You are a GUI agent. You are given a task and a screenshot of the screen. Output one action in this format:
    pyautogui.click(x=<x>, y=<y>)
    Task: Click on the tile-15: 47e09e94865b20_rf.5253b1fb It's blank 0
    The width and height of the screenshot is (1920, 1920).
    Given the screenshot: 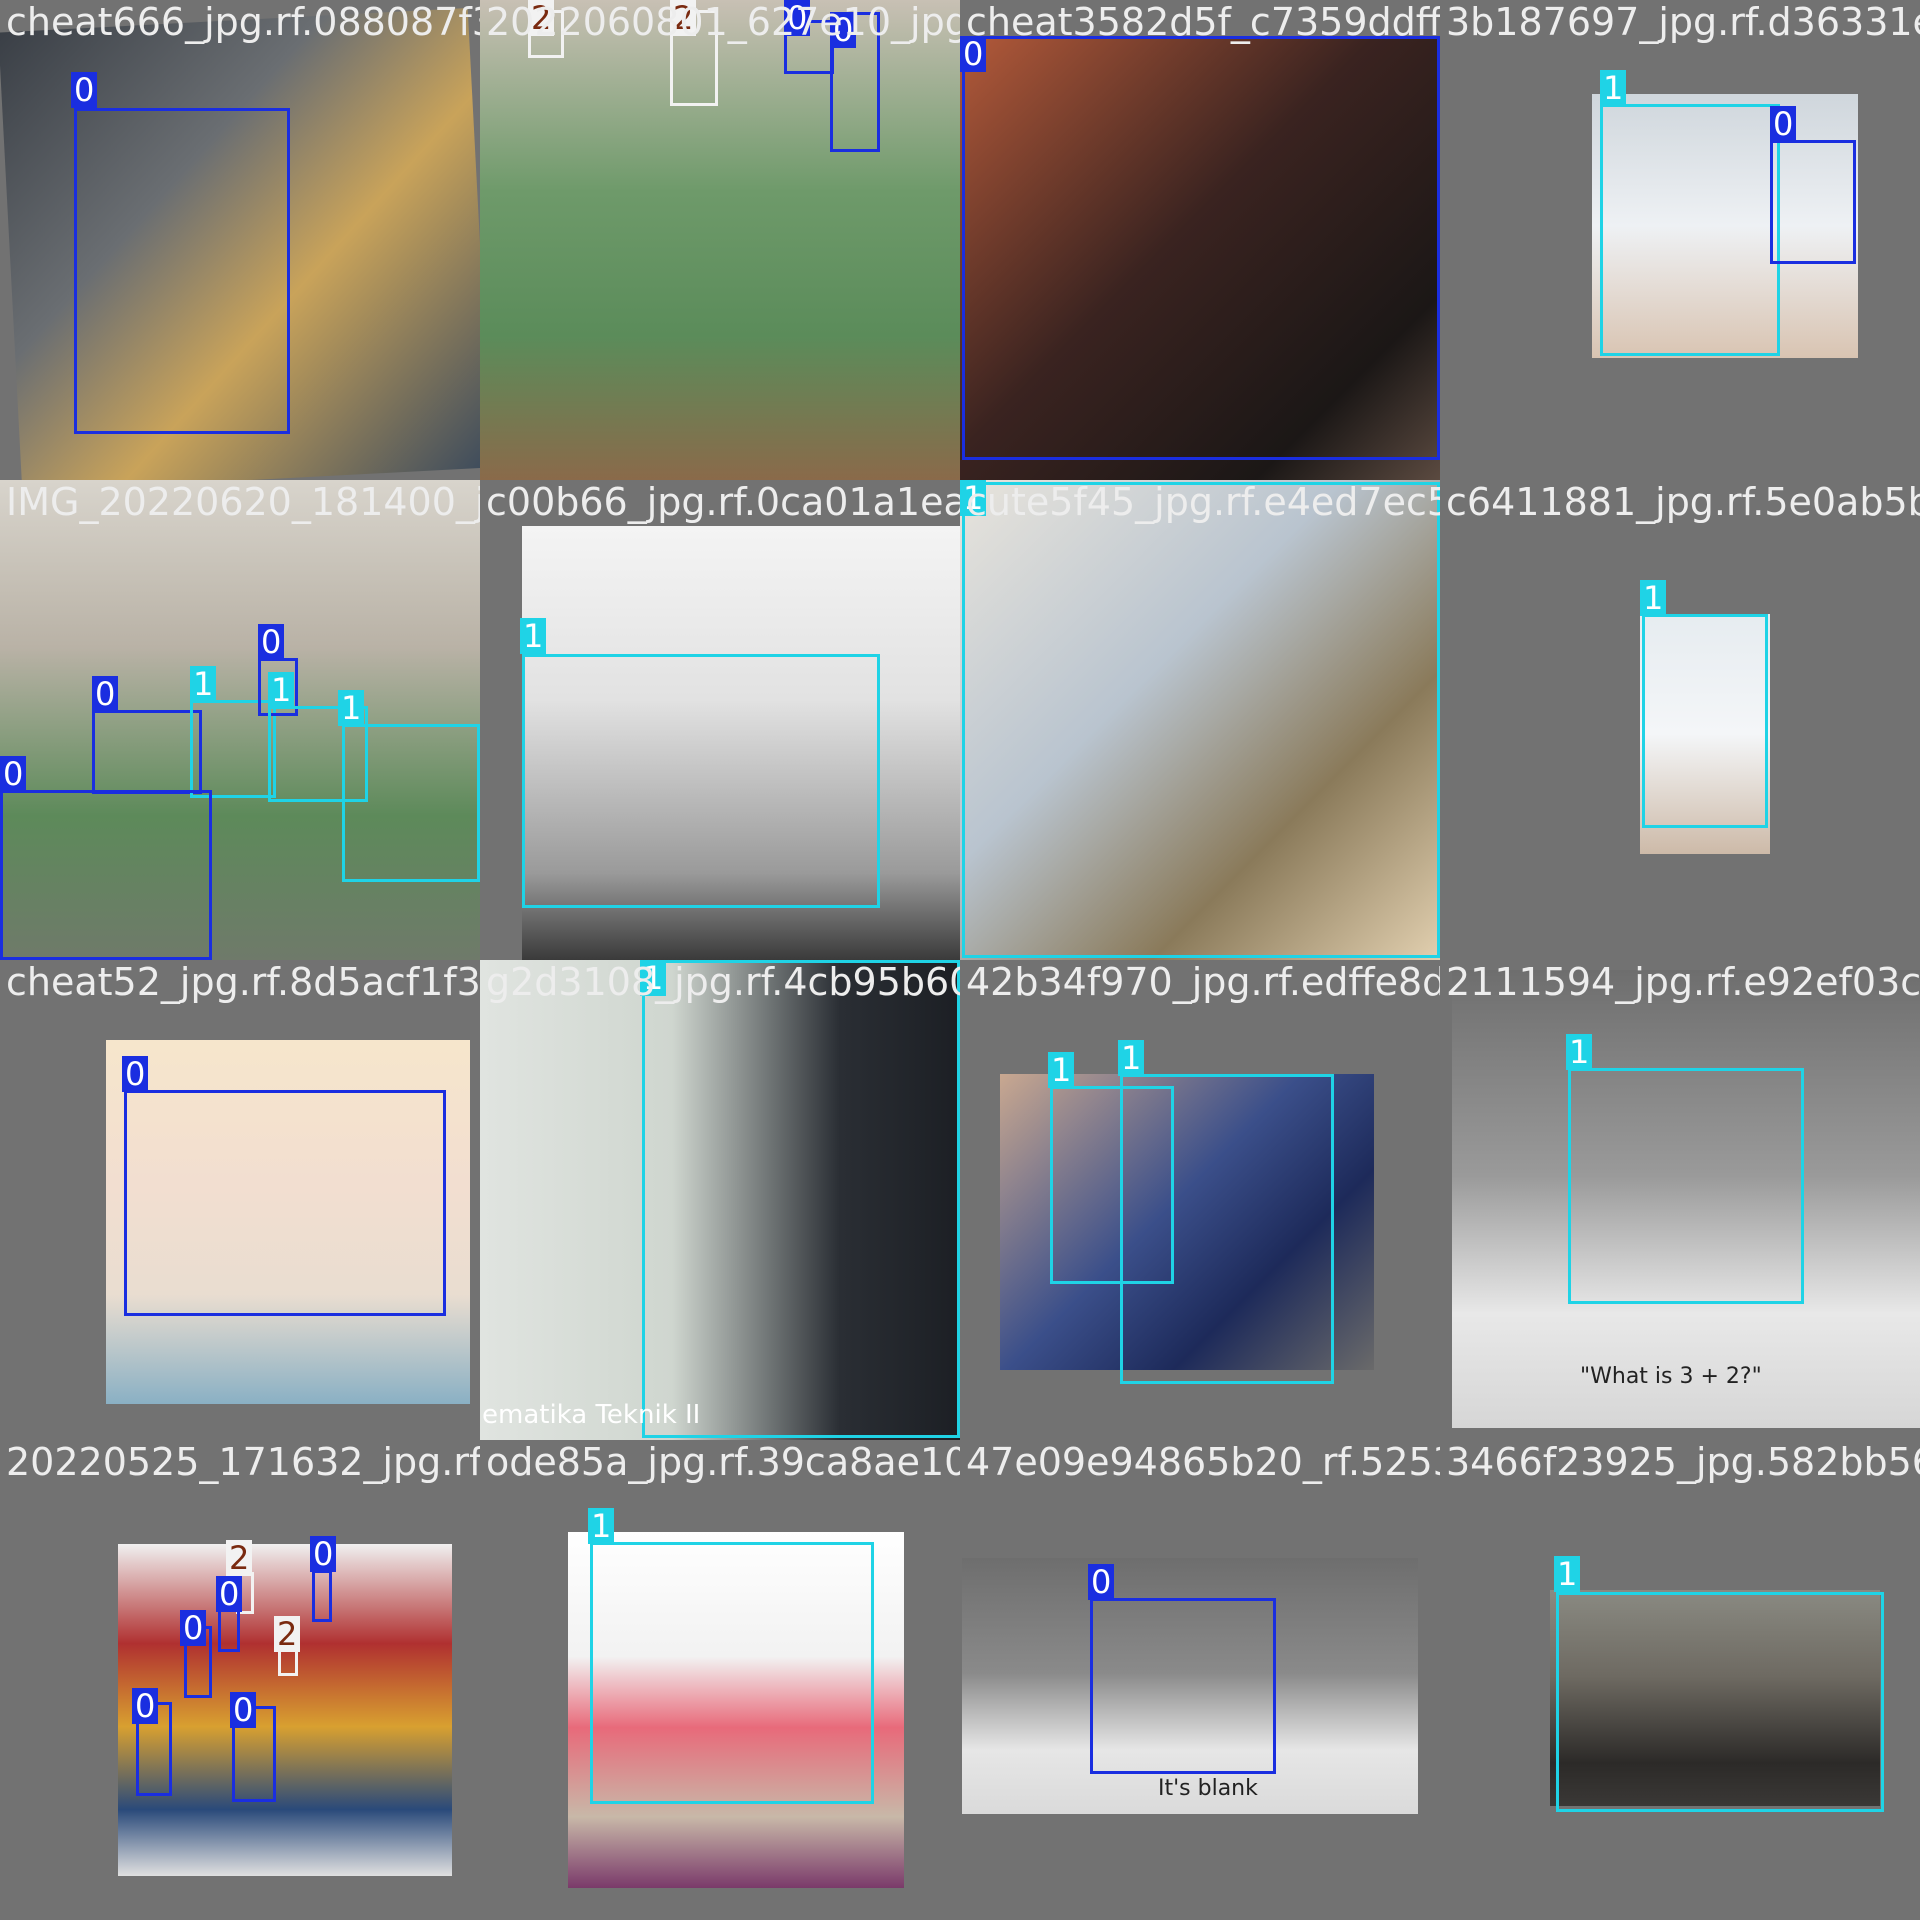 What is the action you would take?
    pyautogui.click(x=1200, y=1680)
    